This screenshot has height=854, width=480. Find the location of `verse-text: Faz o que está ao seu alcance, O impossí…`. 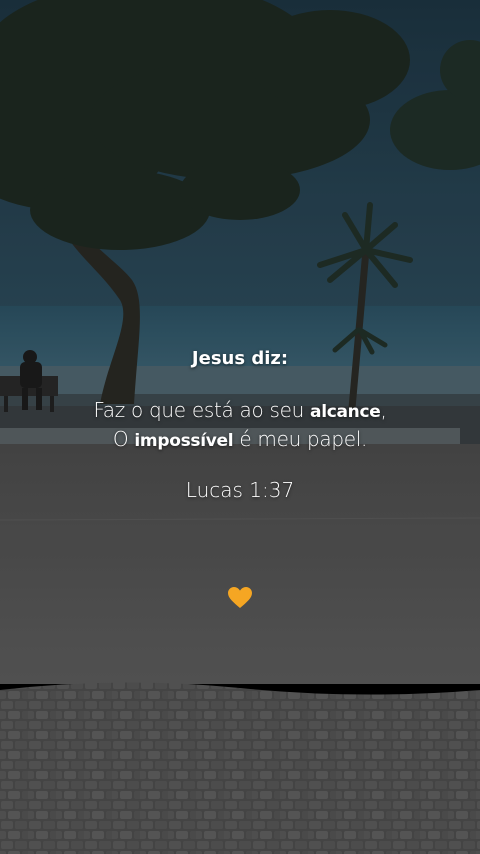

verse-text: Faz o que está ao seu alcance, O impossí… is located at coordinates (240, 426).